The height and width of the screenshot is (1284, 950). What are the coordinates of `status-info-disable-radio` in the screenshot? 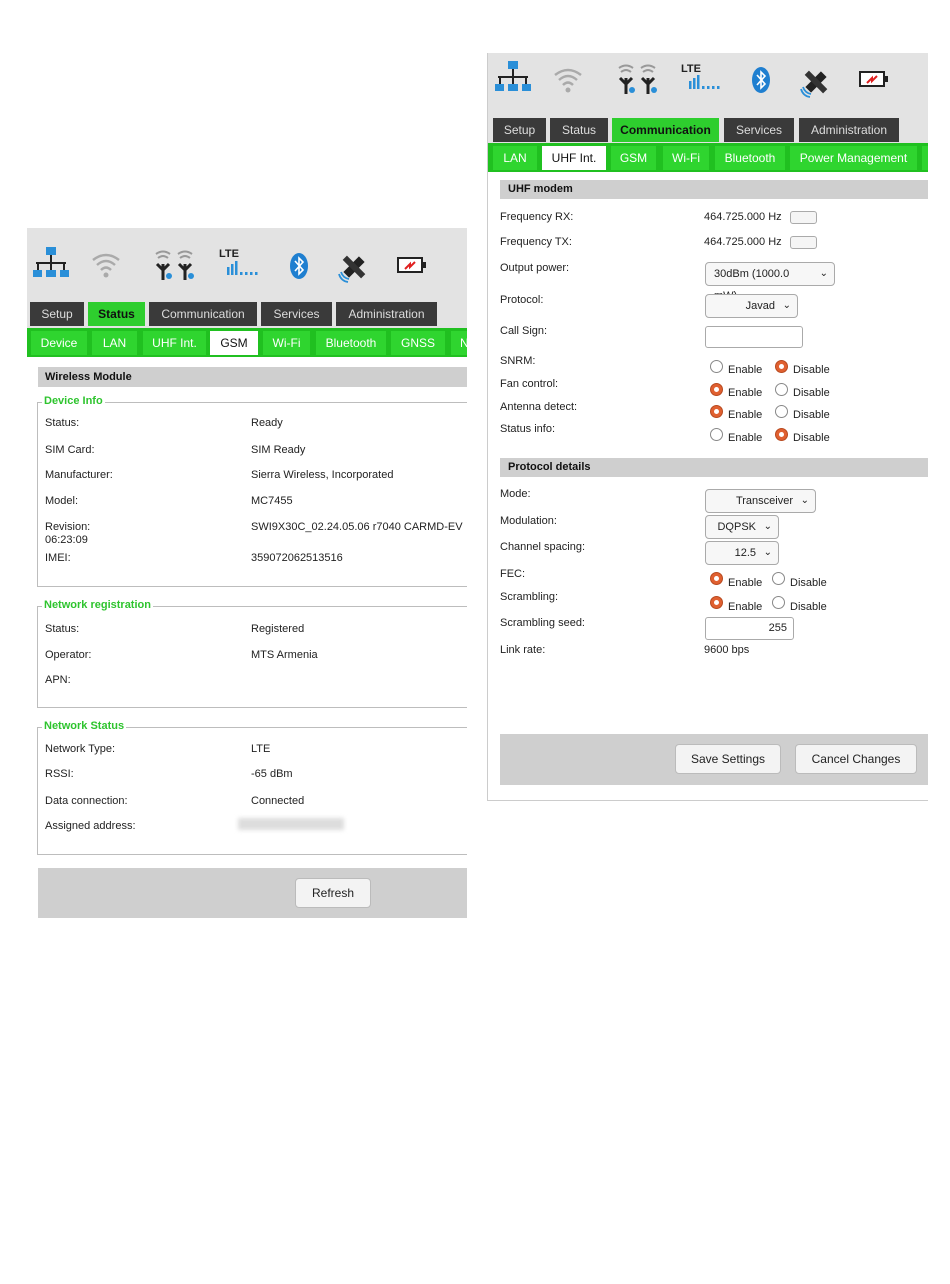 It's located at (781, 434).